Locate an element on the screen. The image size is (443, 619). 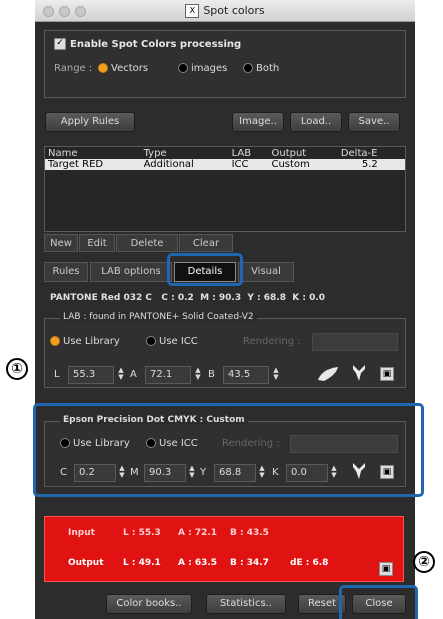
lab-l-label: L is located at coordinates (57, 374).